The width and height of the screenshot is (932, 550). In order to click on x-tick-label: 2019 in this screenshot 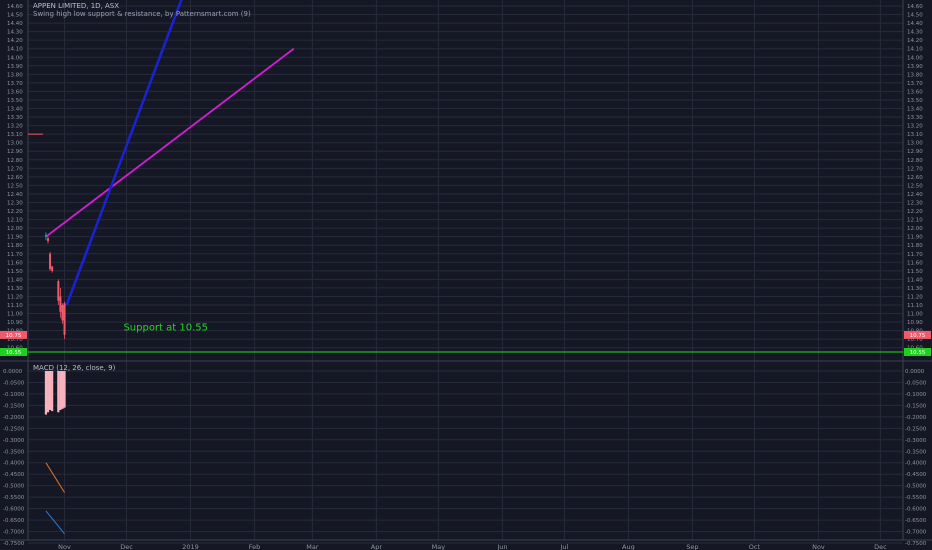, I will do `click(190, 546)`.